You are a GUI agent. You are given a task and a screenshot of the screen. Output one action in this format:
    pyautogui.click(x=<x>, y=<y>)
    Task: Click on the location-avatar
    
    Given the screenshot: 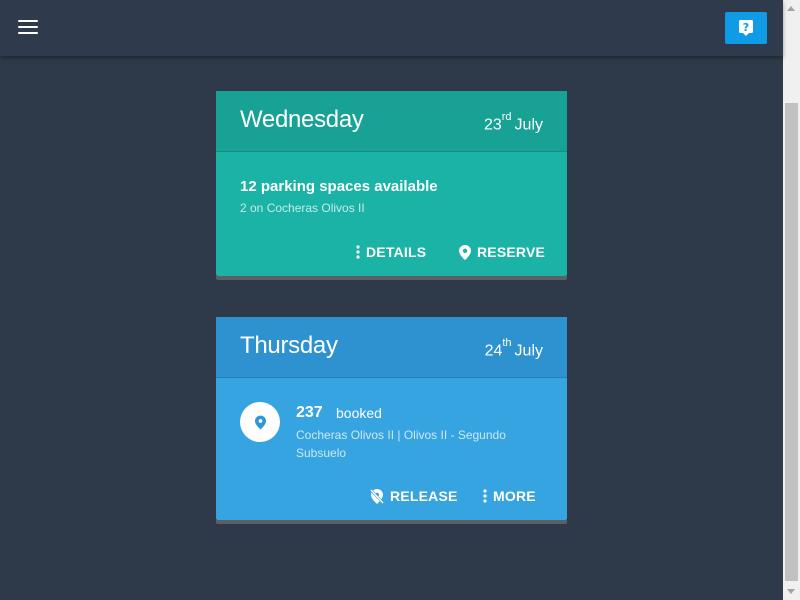 What is the action you would take?
    pyautogui.click(x=260, y=422)
    